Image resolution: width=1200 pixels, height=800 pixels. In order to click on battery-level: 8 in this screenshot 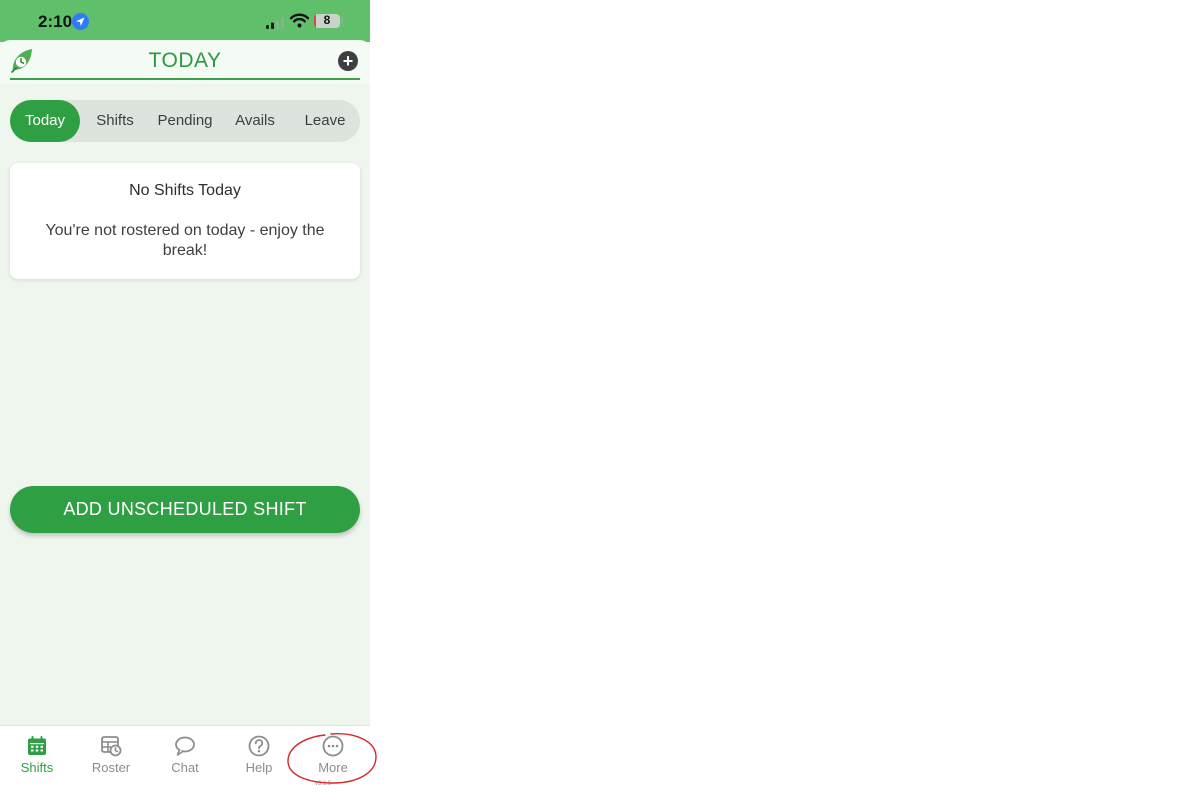, I will do `click(327, 20)`.